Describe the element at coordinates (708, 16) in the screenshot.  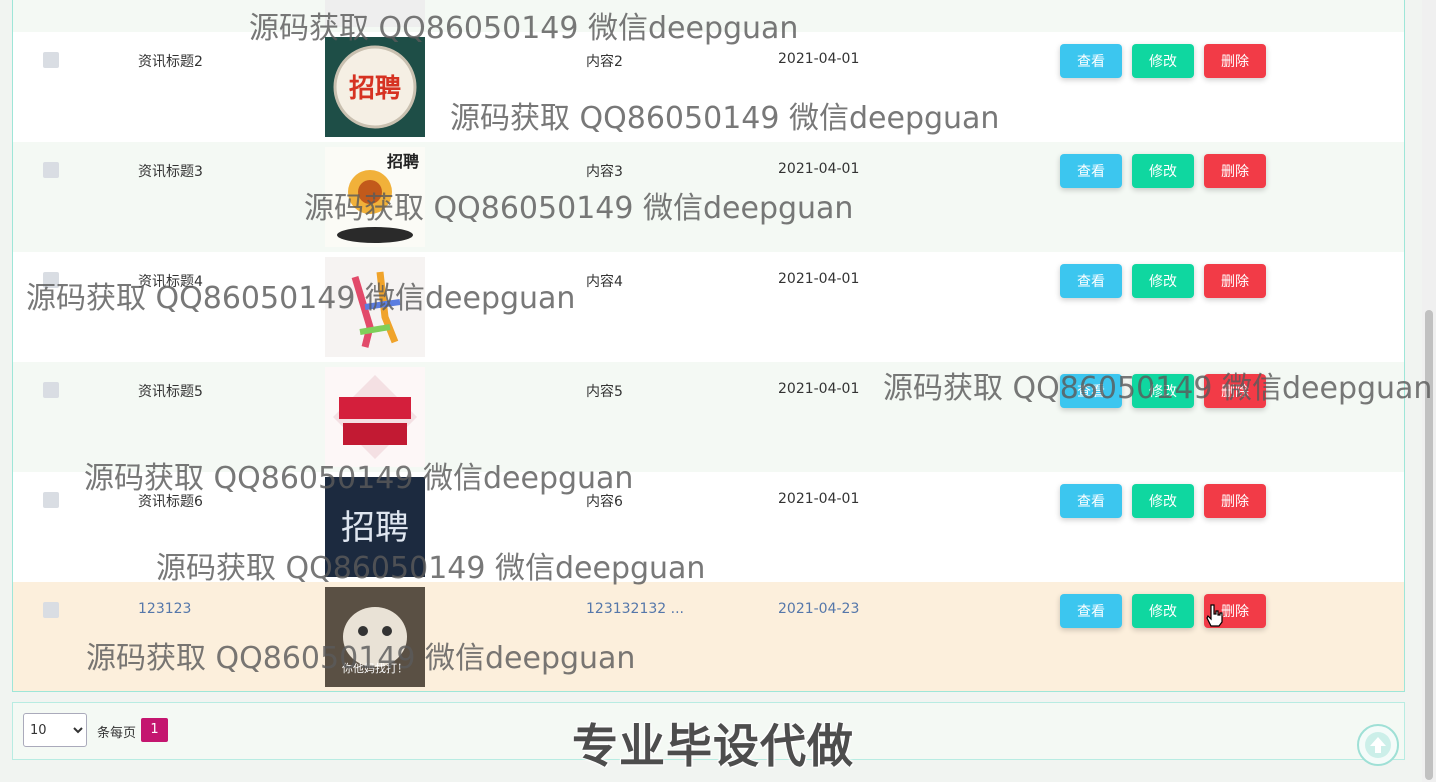
I see `table-row` at that location.